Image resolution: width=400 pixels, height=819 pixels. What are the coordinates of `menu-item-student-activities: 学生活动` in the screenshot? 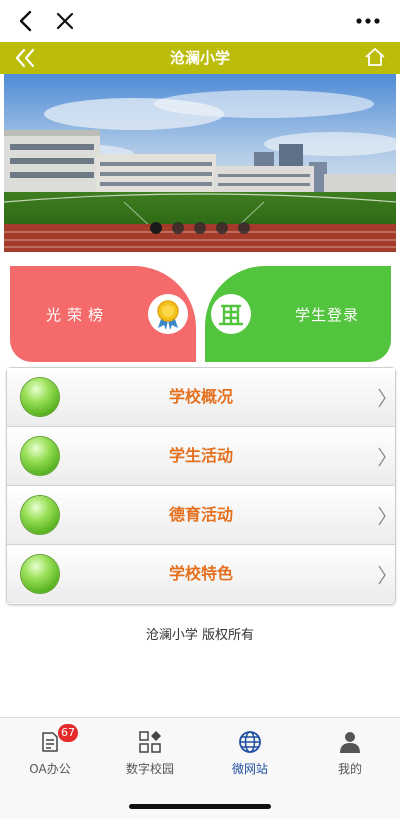 It's located at (201, 456).